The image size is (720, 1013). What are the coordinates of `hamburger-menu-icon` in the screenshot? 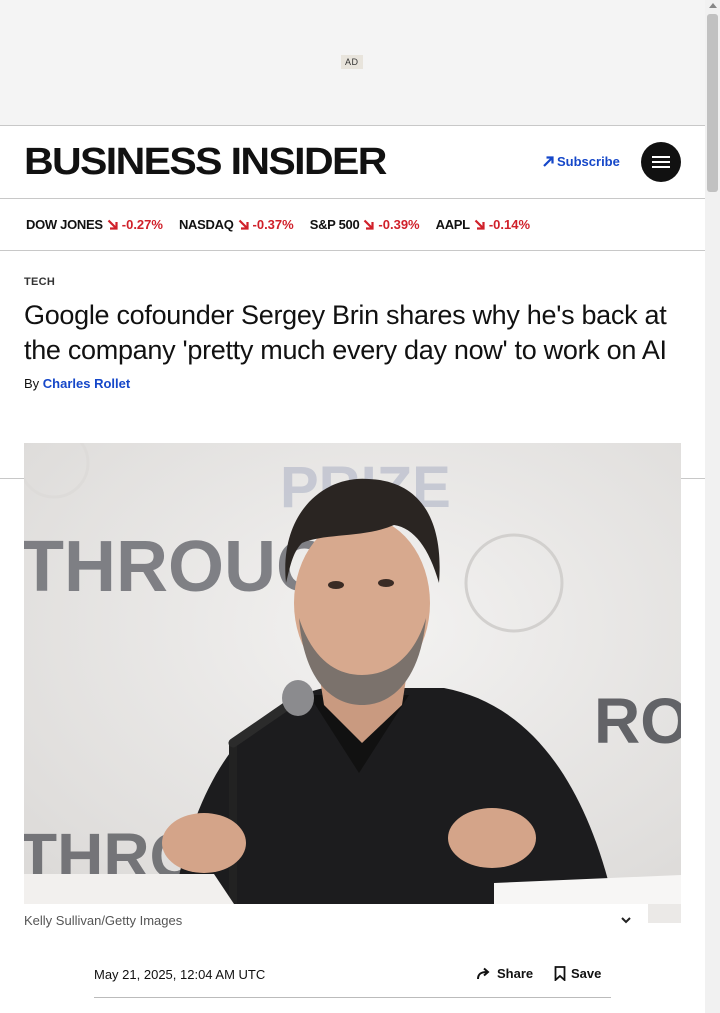 It's located at (661, 162).